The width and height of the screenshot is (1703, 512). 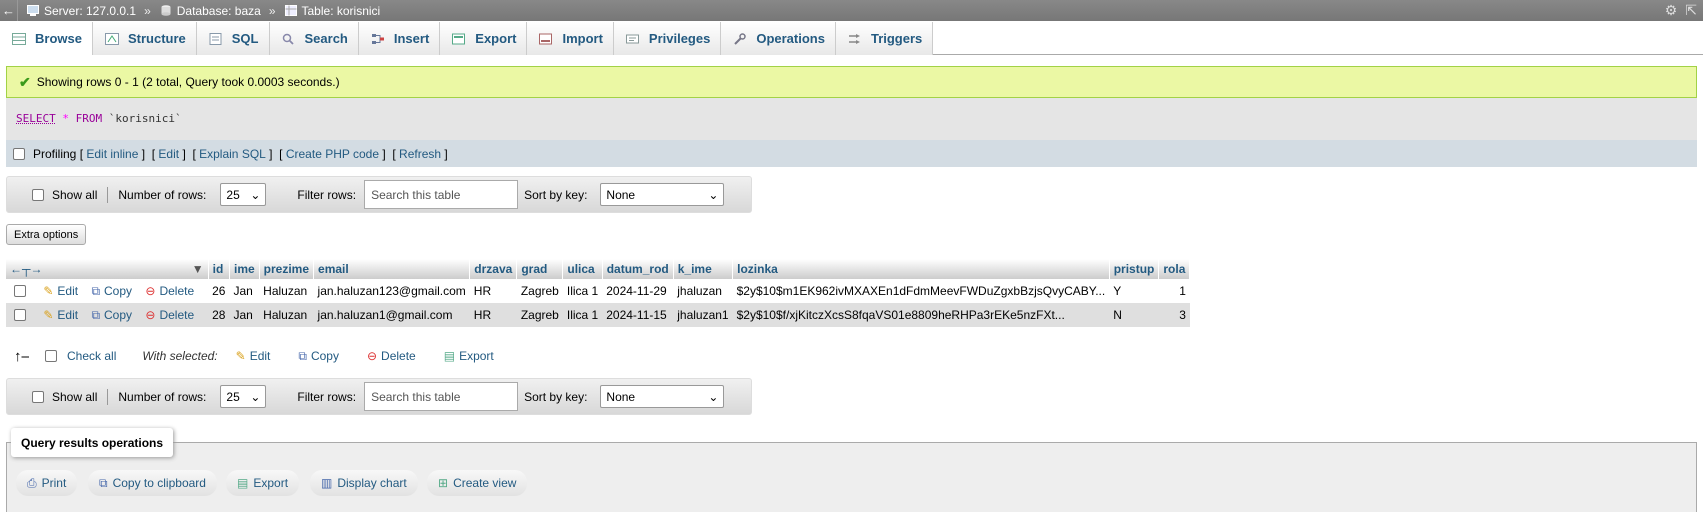 What do you see at coordinates (263, 483) in the screenshot?
I see `export-button: ▤ Export` at bounding box center [263, 483].